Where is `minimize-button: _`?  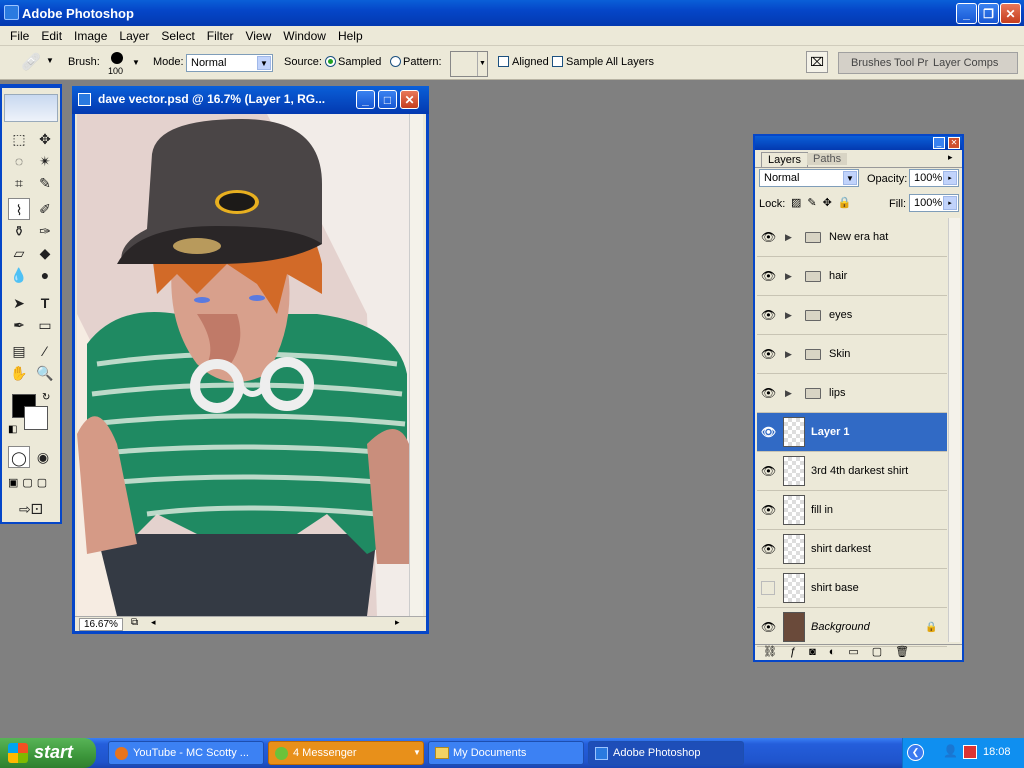 minimize-button: _ is located at coordinates (966, 13).